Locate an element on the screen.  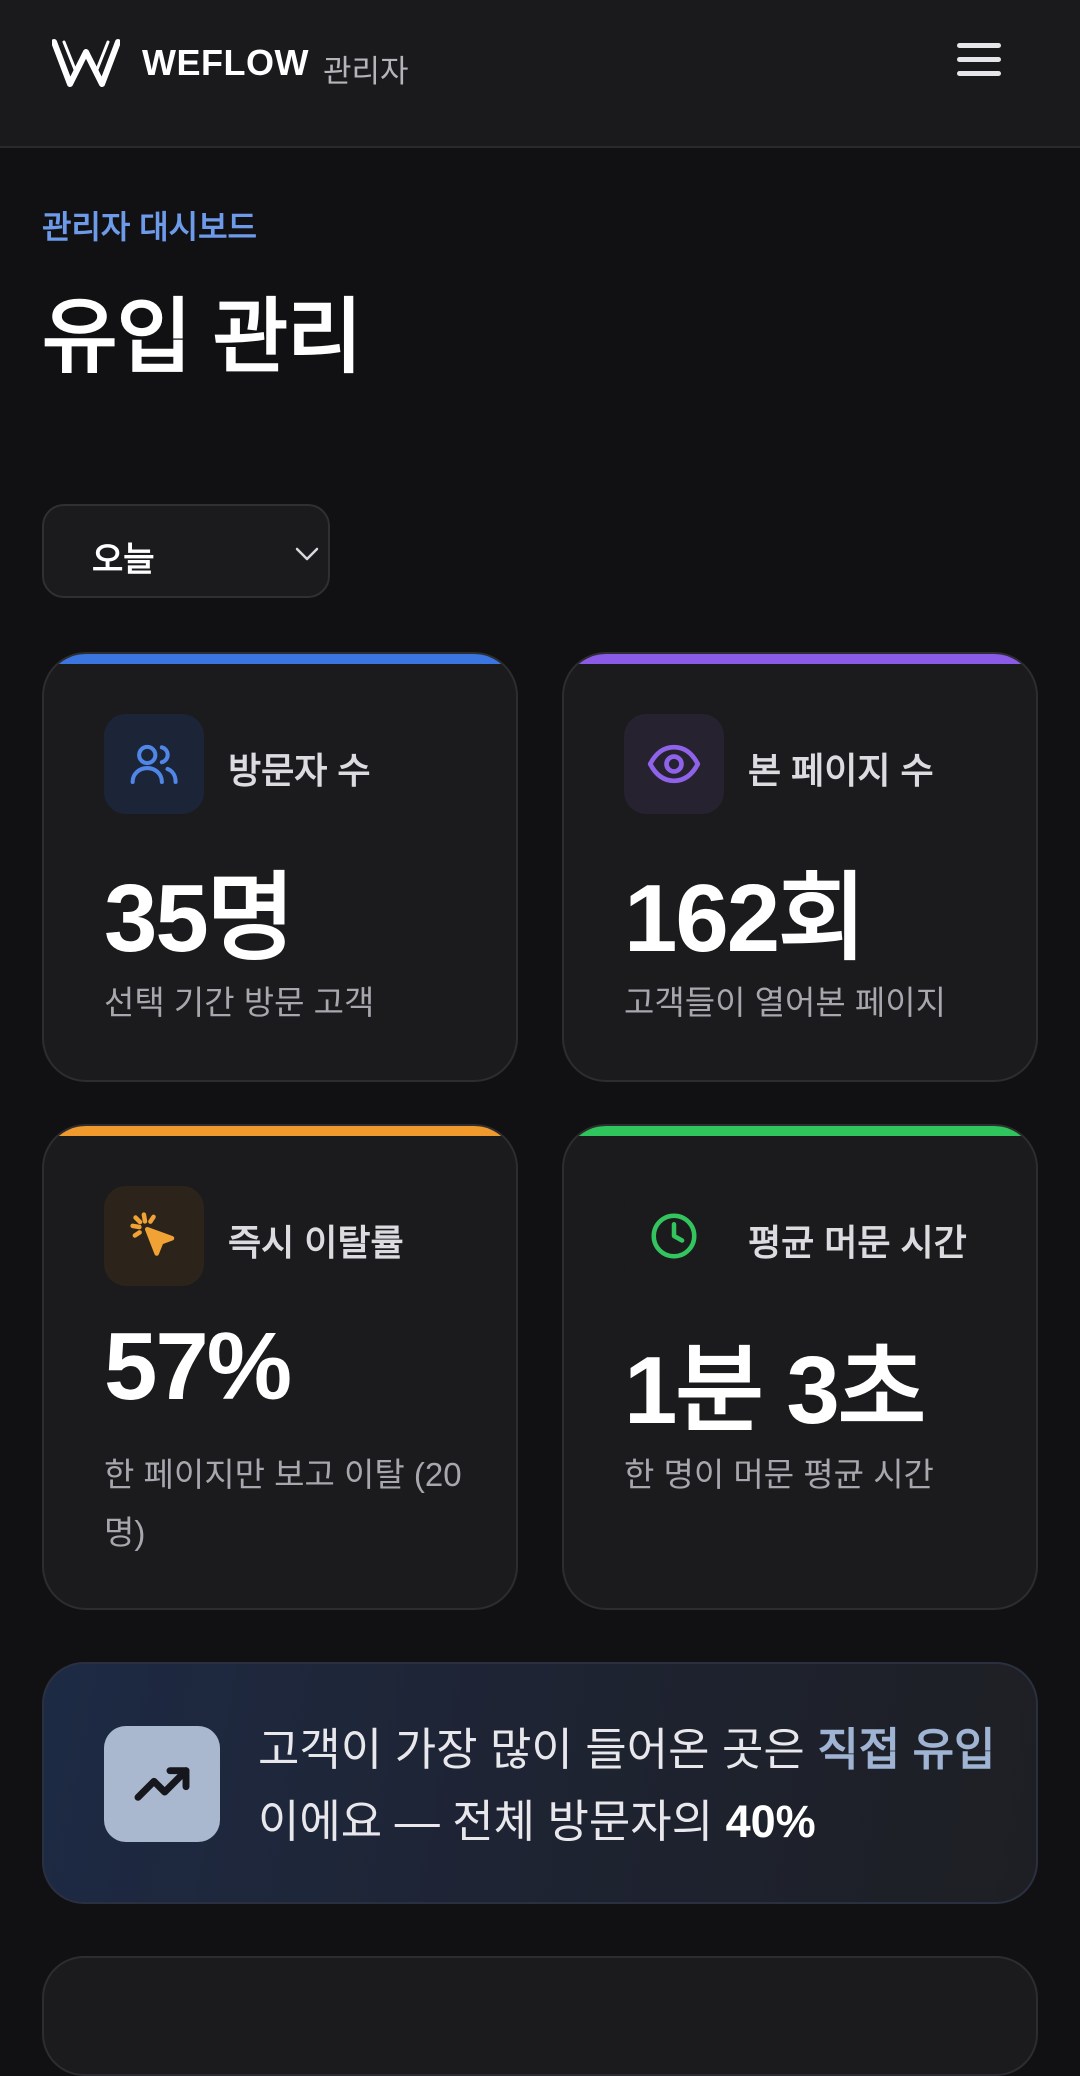
stat-description: 선택 기간 방문 고객 is located at coordinates (239, 1002).